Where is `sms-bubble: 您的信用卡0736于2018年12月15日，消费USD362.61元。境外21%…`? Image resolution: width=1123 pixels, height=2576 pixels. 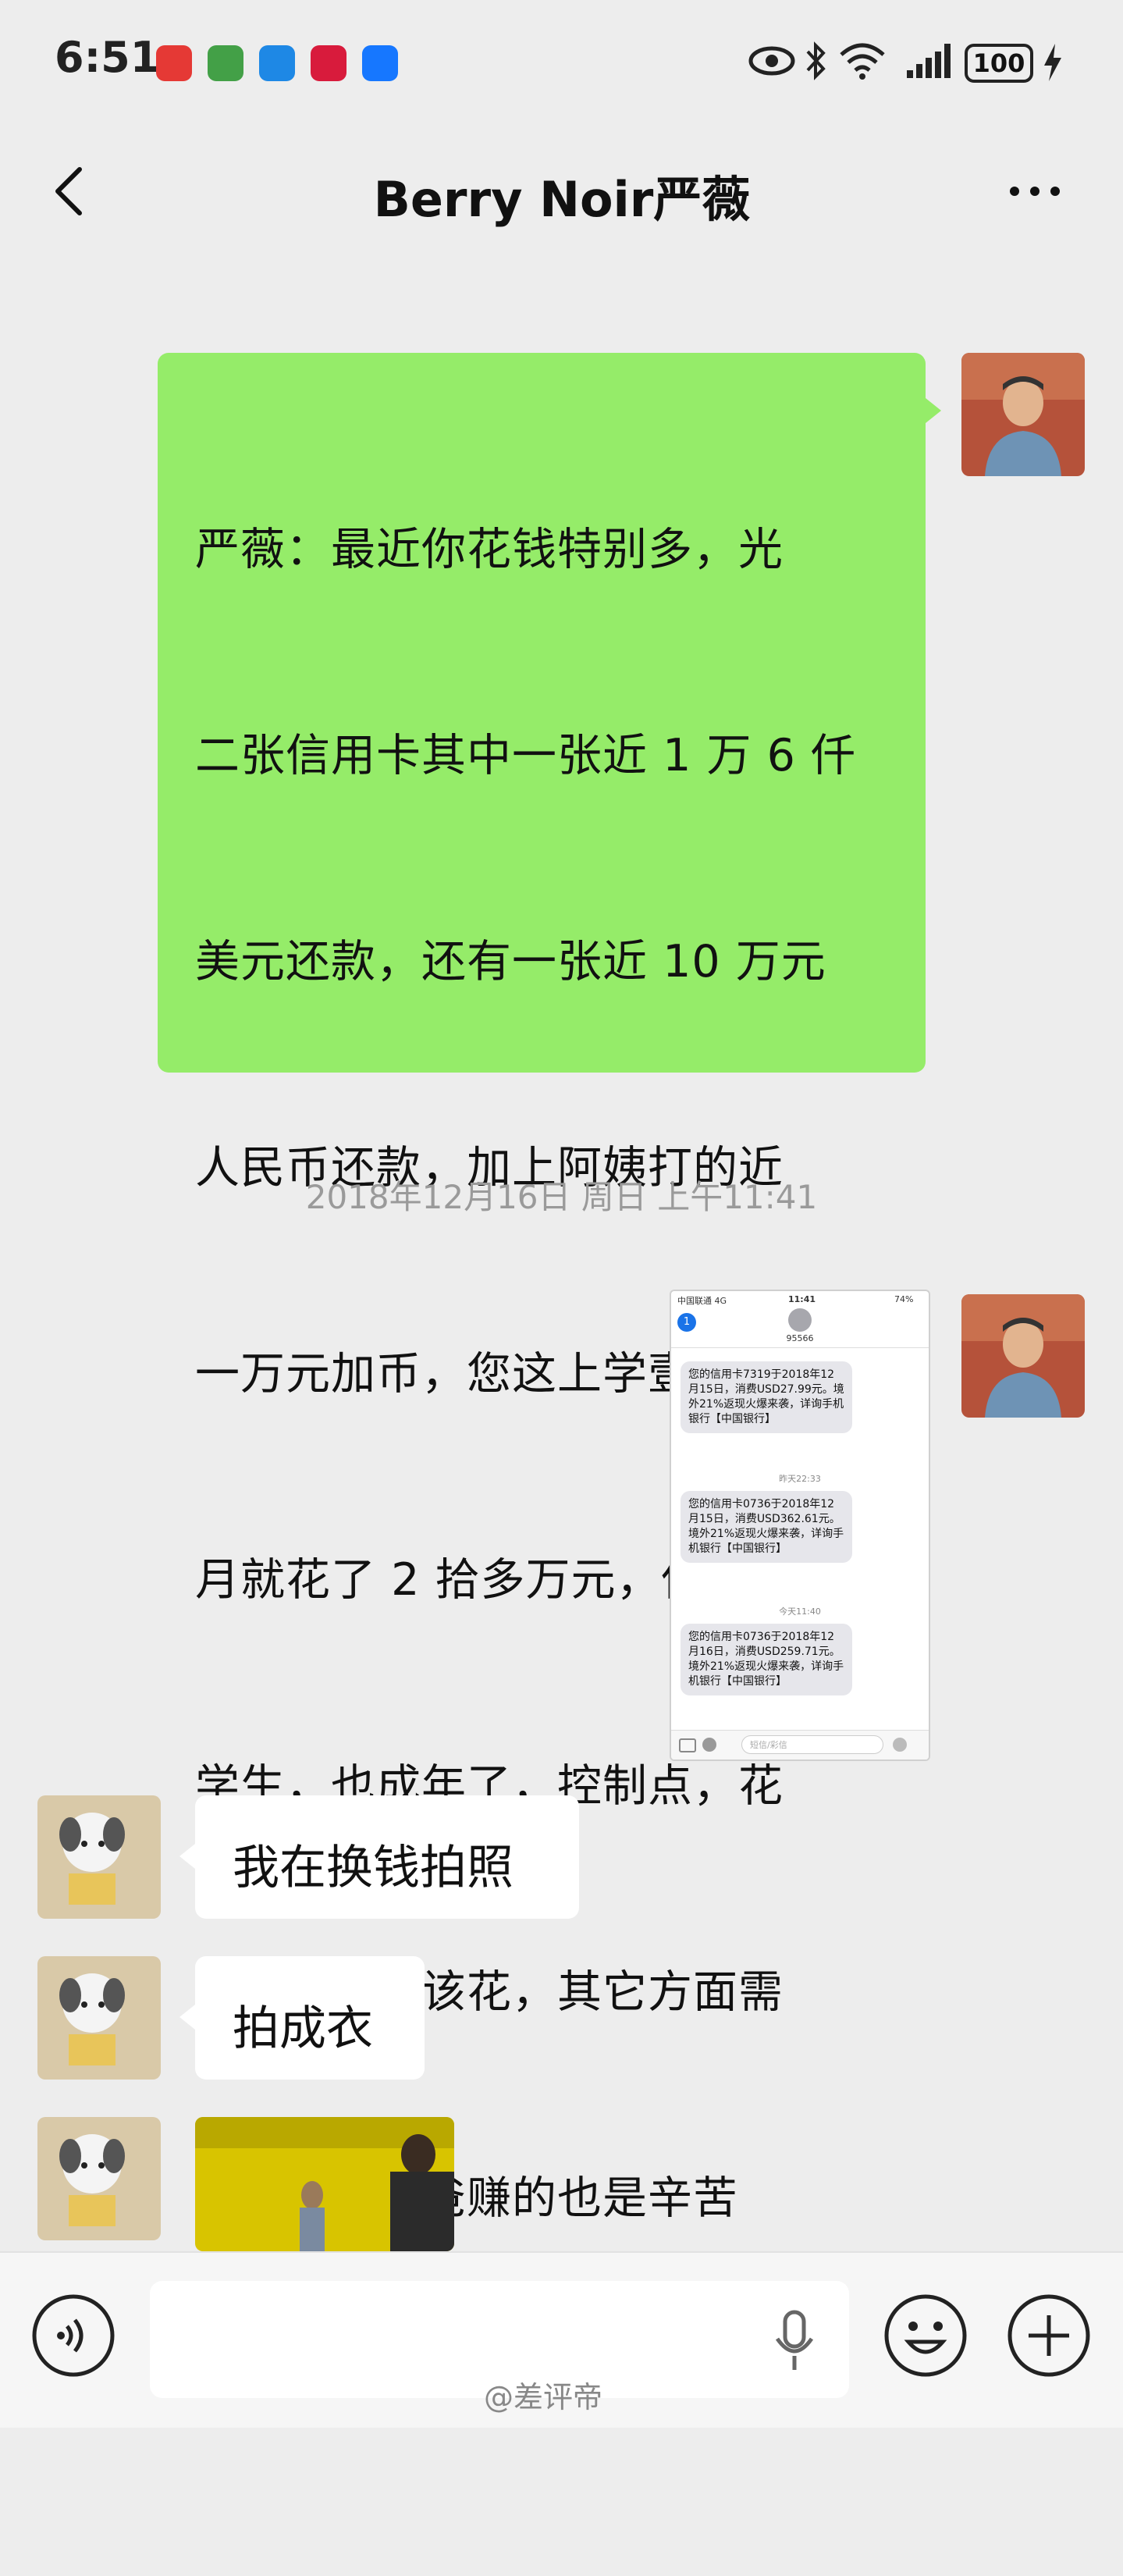 sms-bubble: 您的信用卡0736于2018年12月15日，消费USD362.61元。境外21%… is located at coordinates (766, 1527).